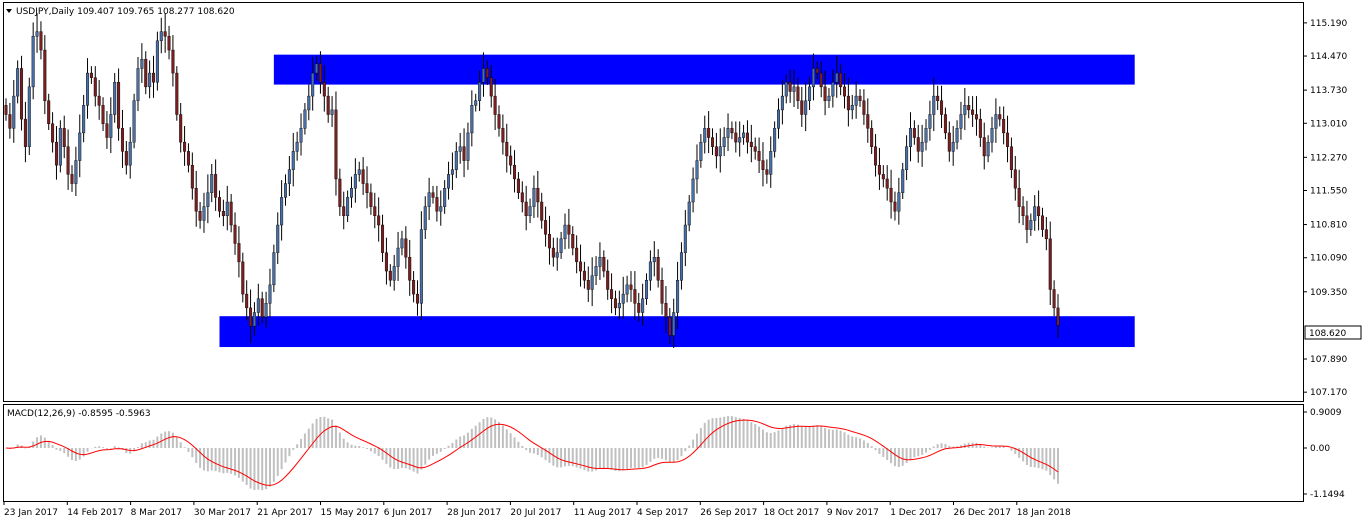  I want to click on time-tick-label: 28 Jun 2017, so click(474, 513).